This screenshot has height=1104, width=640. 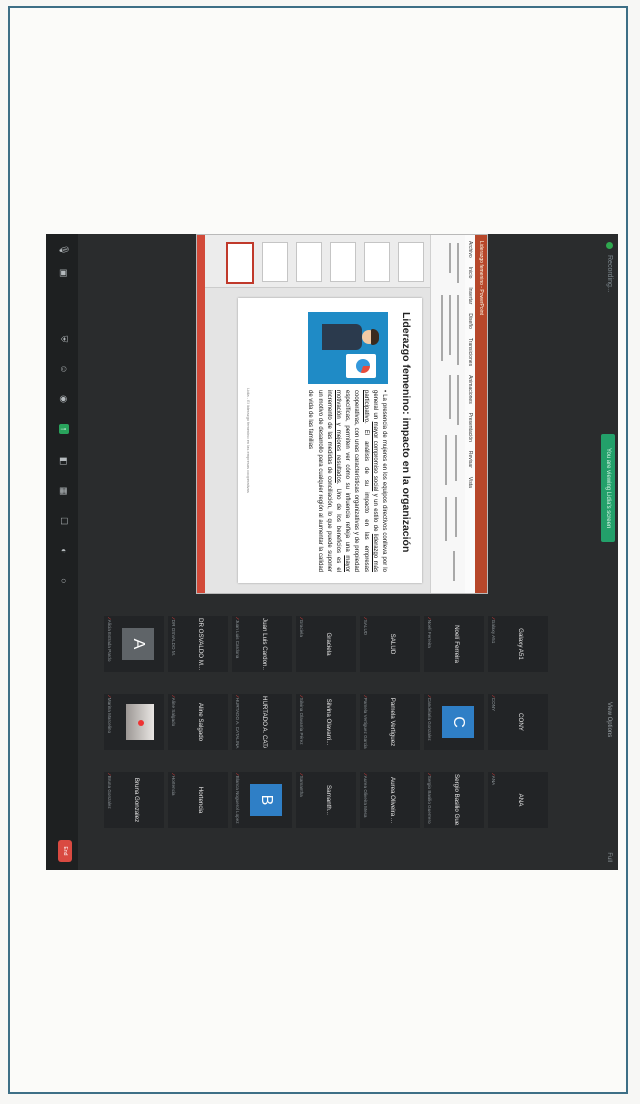 I want to click on participant-tile: HURTADO A. CATAL... ⁄HURTADO A. CATALINA, so click(x=262, y=722).